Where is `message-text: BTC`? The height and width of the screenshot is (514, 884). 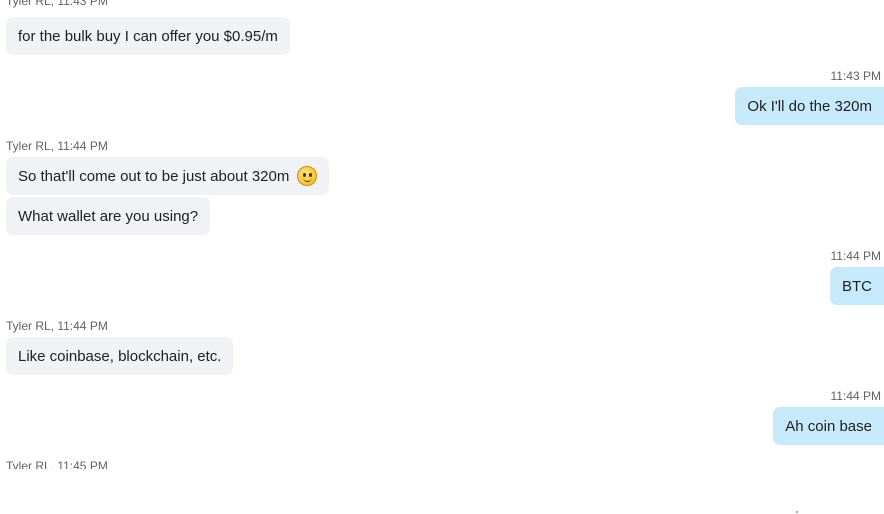
message-text: BTC is located at coordinates (857, 286).